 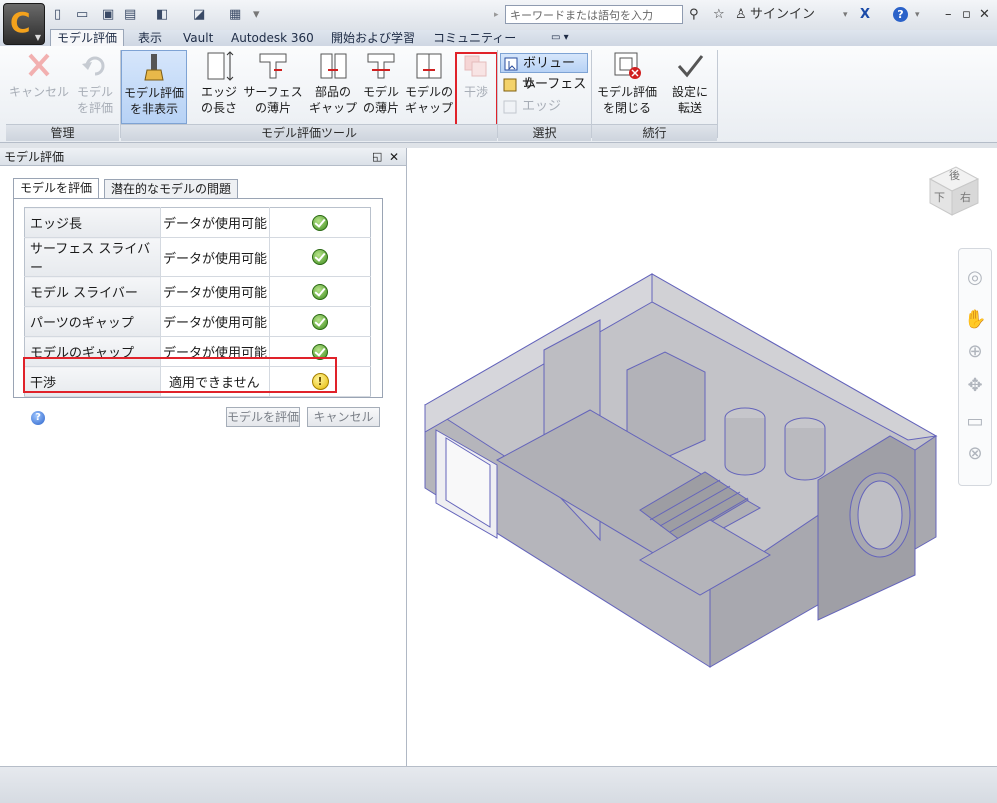 What do you see at coordinates (92, 321) in the screenshot?
I see `check-name: パーツのギャップ` at bounding box center [92, 321].